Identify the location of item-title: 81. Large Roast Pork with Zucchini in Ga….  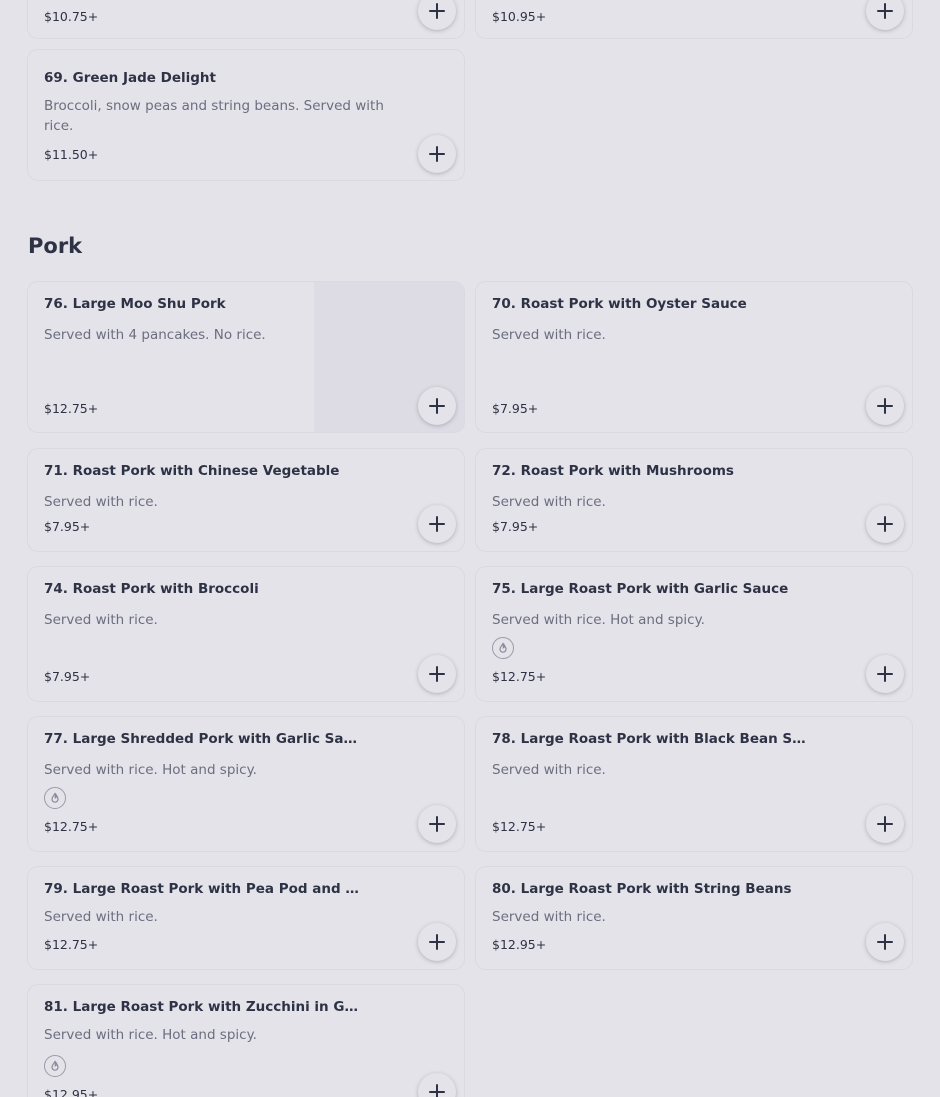
(205, 1007).